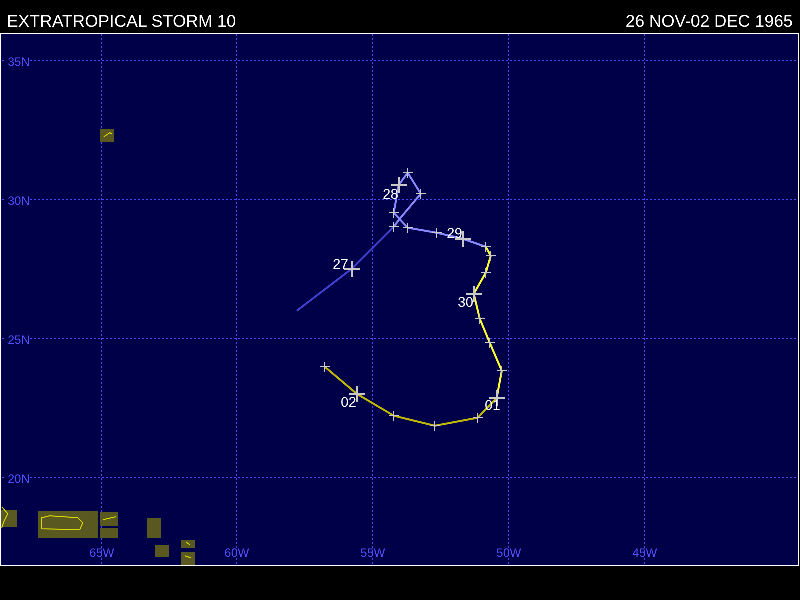 The height and width of the screenshot is (600, 800). I want to click on longitude-label: 55W, so click(373, 553).